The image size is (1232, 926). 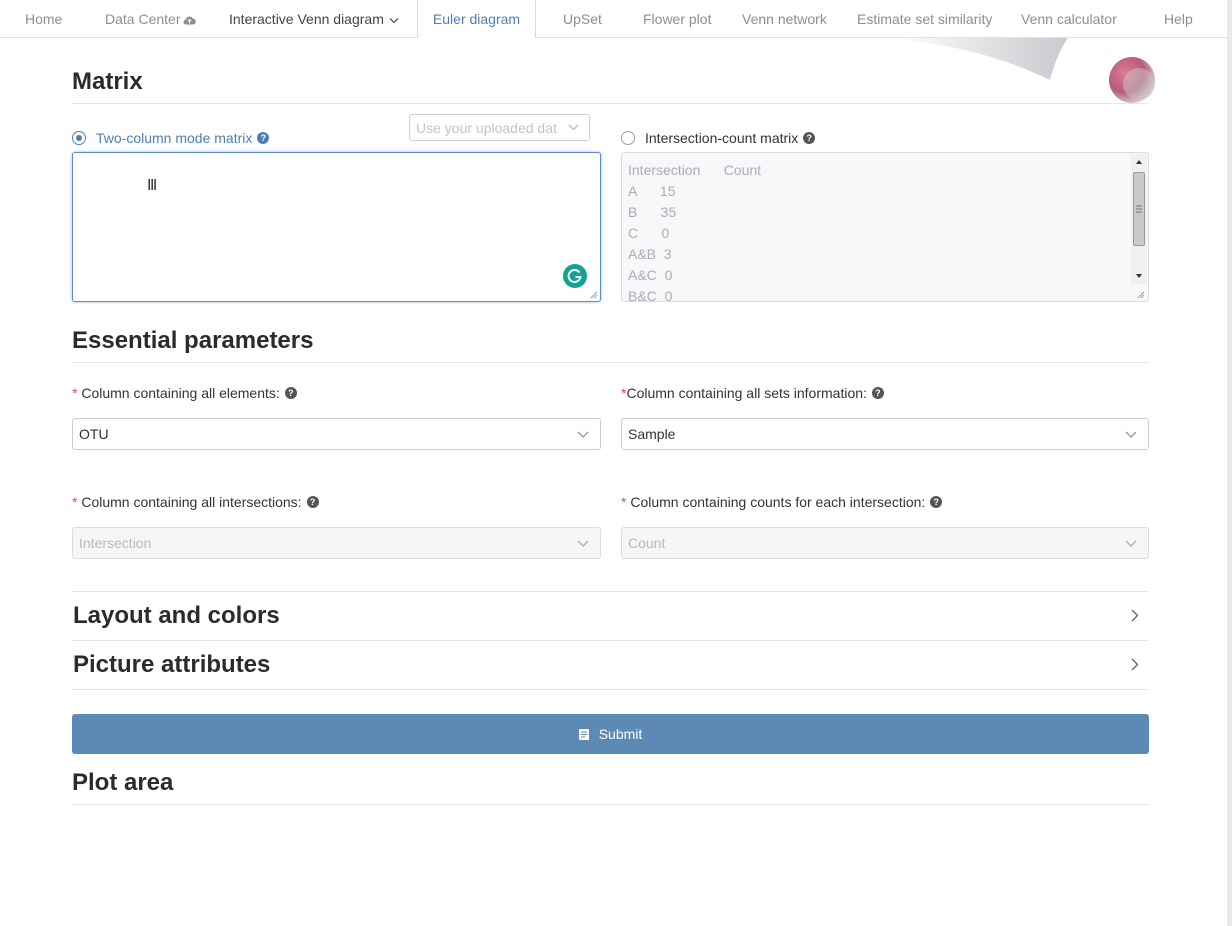 I want to click on intersections-column-value: Intersection, so click(x=115, y=543).